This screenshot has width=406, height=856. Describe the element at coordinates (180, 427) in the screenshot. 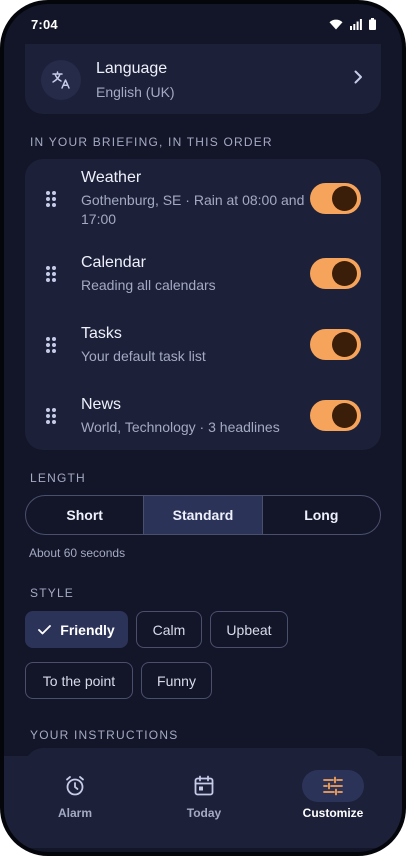

I see `briefing-item-subtitle: World, Technology · 3 headlines` at that location.